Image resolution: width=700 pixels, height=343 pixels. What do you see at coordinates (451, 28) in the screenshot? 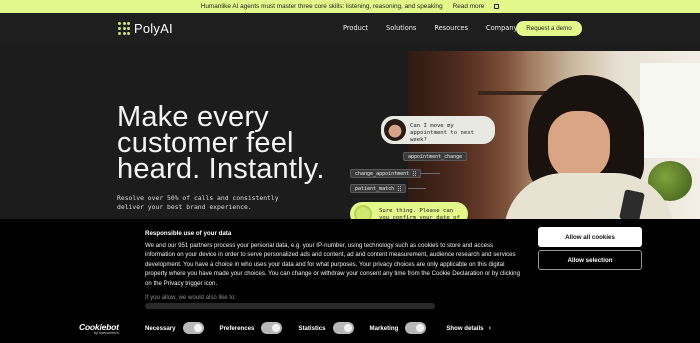
I see `nav-resources: Resources` at bounding box center [451, 28].